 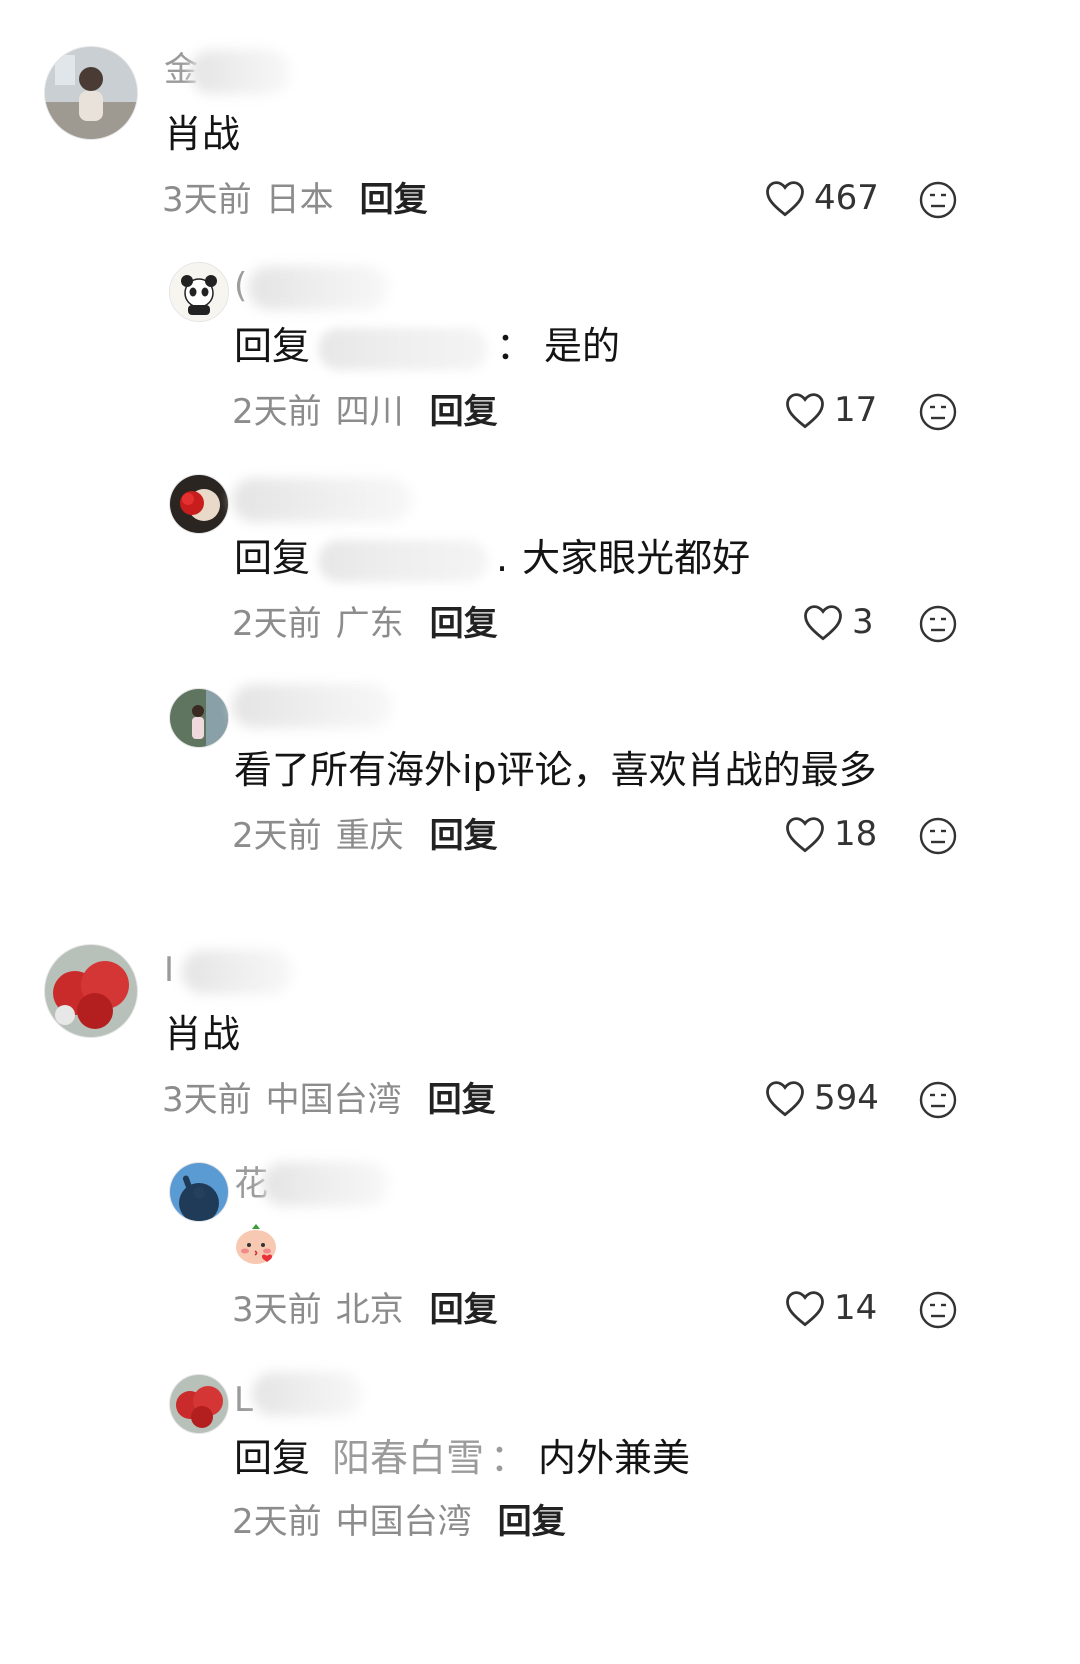 What do you see at coordinates (846, 1098) in the screenshot?
I see `like-count: 594` at bounding box center [846, 1098].